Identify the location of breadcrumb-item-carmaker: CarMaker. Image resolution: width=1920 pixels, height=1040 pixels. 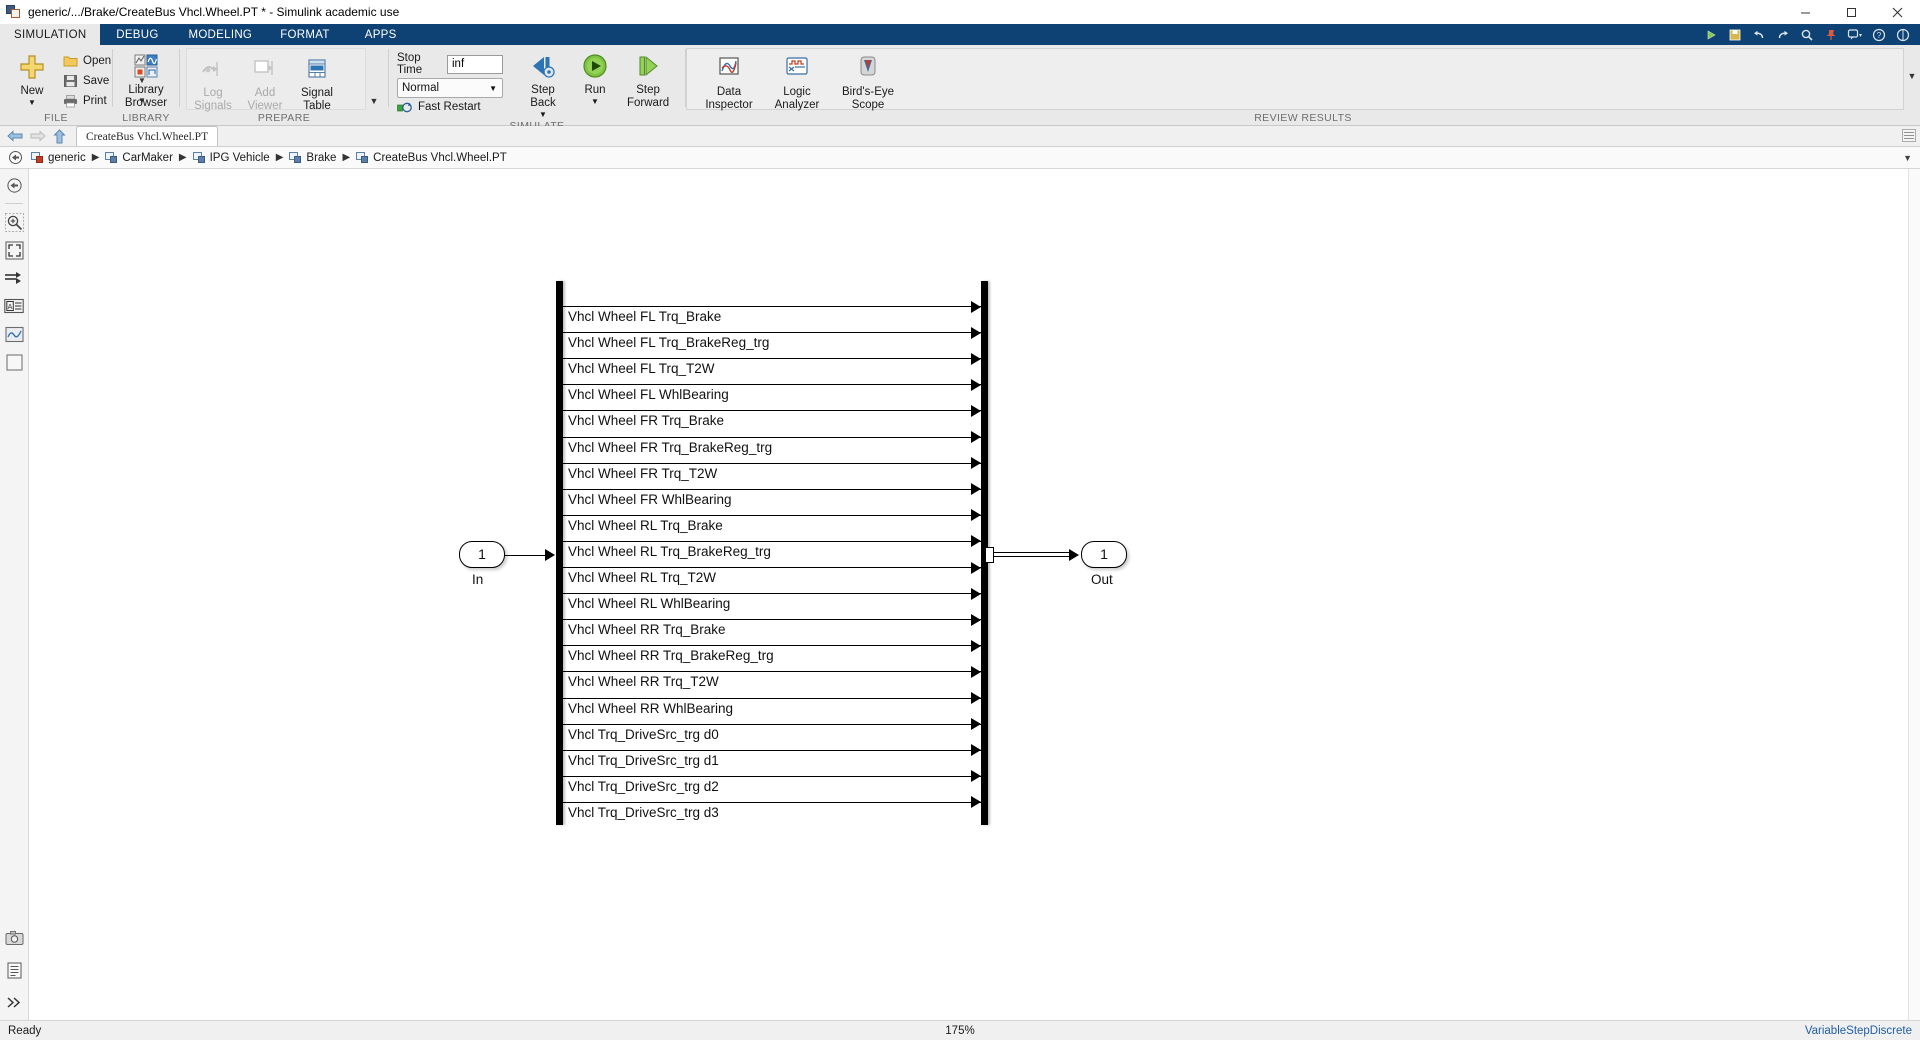
(138, 157).